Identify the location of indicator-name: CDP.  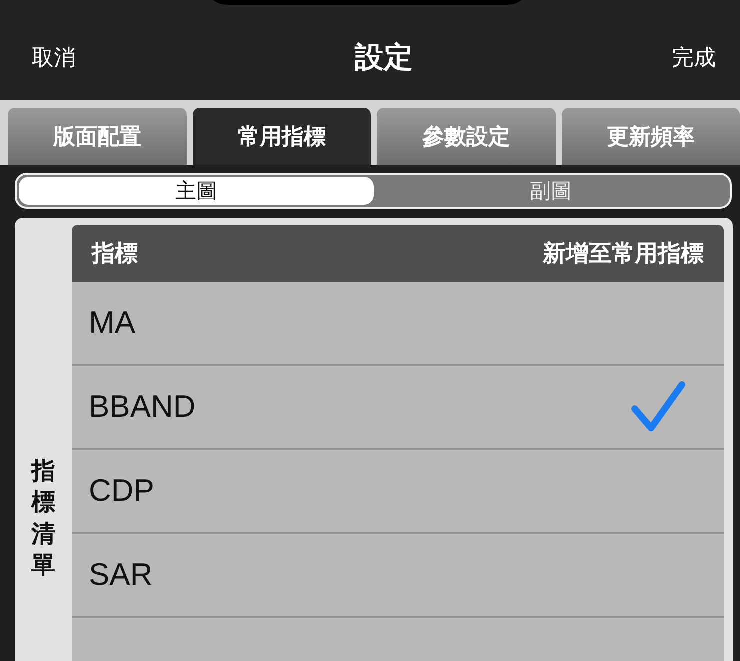
(121, 491).